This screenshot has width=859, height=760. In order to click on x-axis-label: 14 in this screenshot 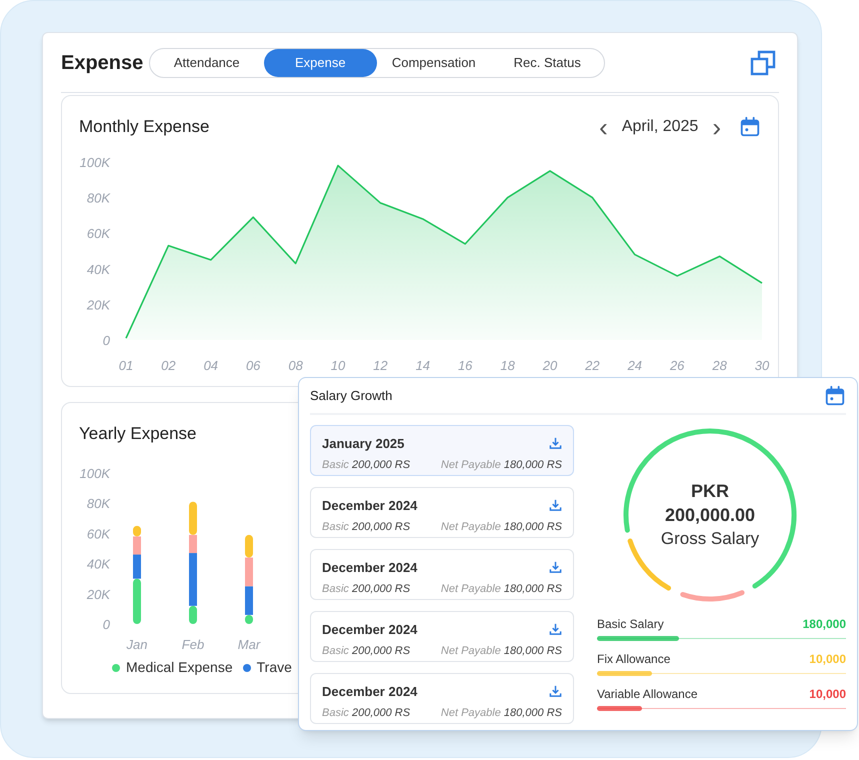, I will do `click(423, 365)`.